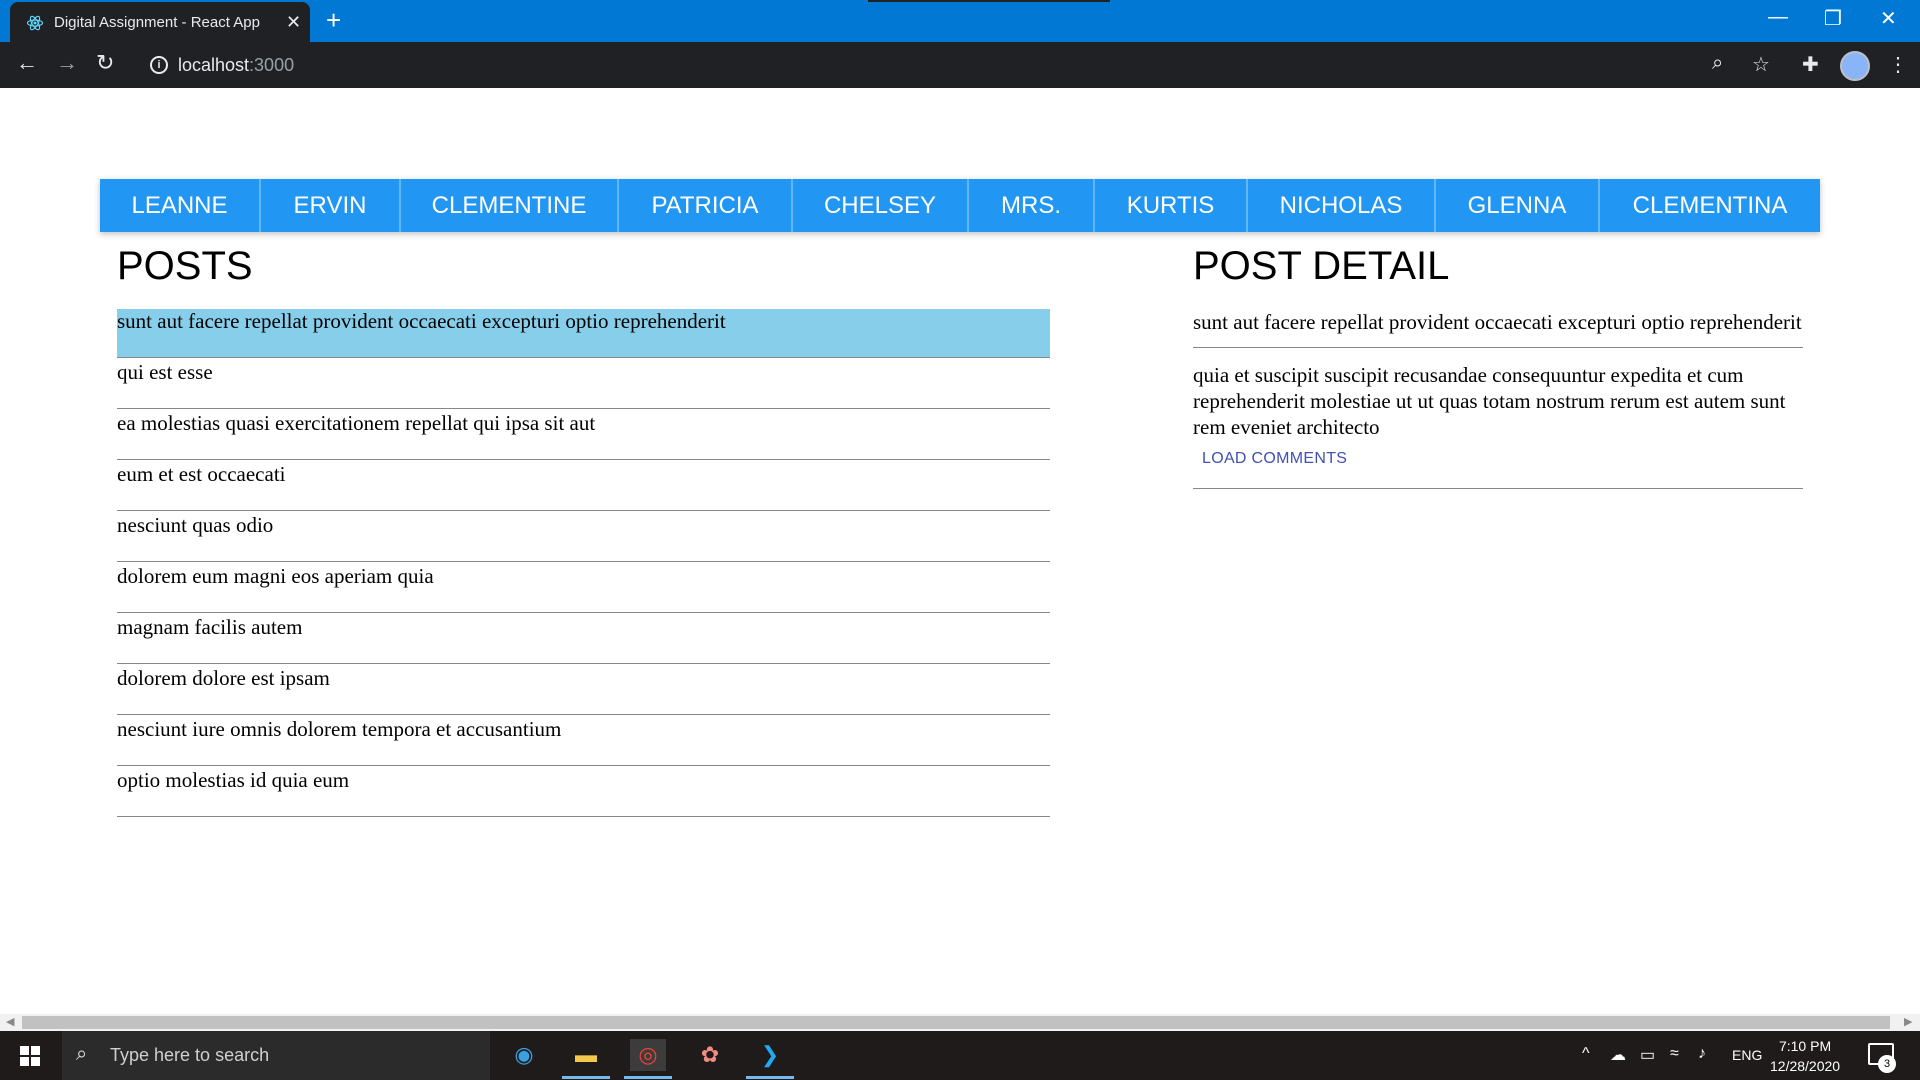  Describe the element at coordinates (1805, 1066) in the screenshot. I see `clock-date: 12/28/2020` at that location.